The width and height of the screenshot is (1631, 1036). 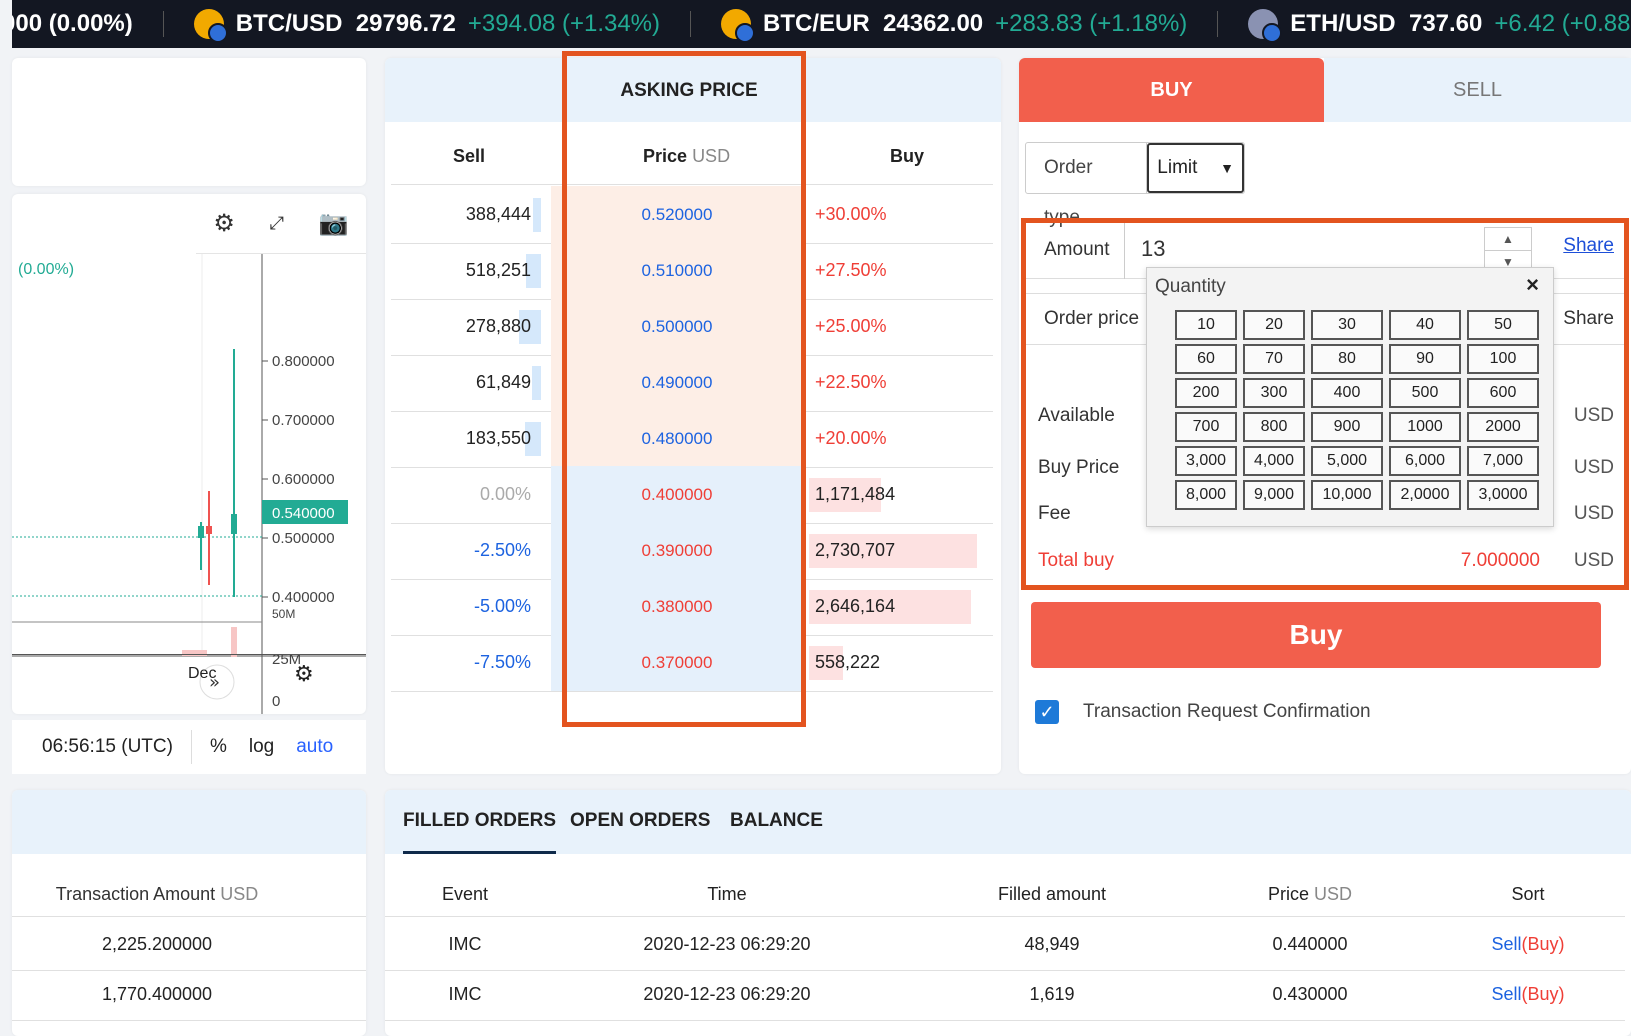 I want to click on quantity-option: 20, so click(x=1274, y=325).